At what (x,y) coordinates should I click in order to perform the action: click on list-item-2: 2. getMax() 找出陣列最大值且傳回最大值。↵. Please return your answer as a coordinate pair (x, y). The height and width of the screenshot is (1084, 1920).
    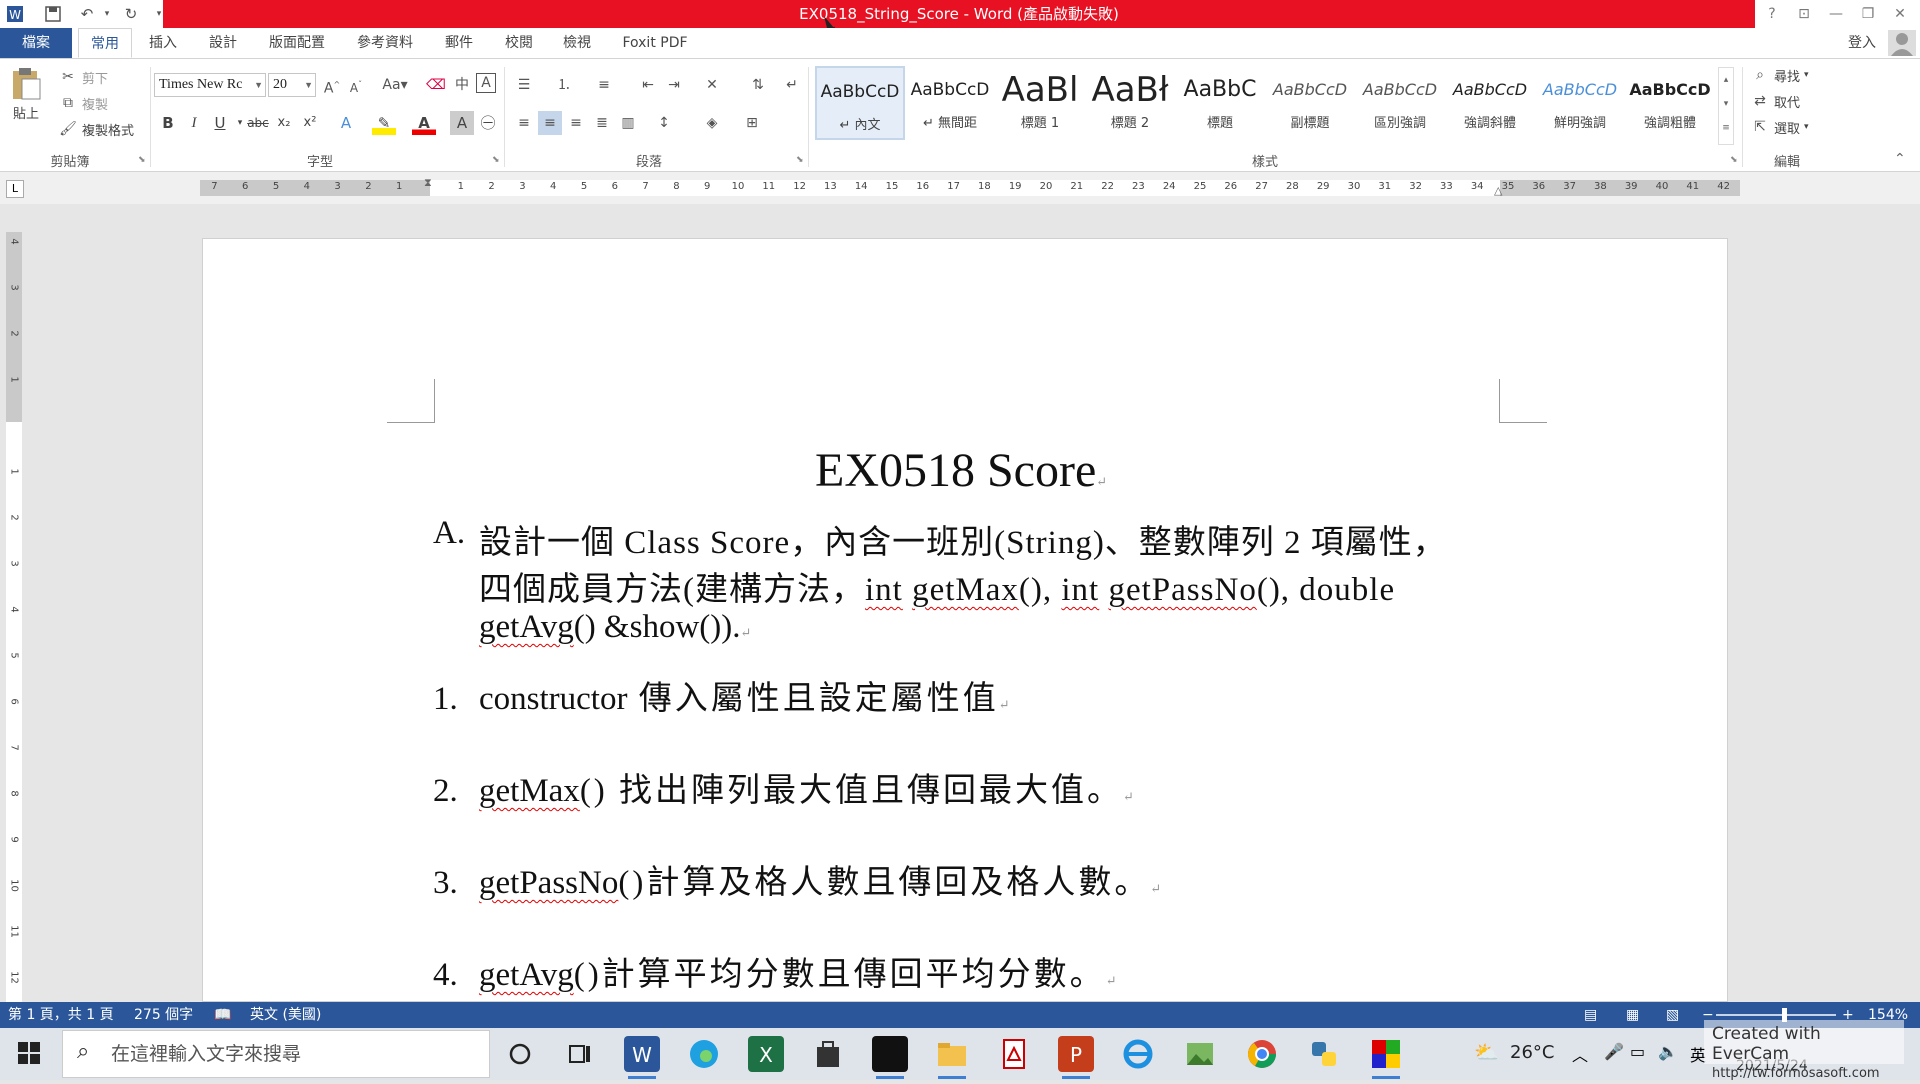
    Looking at the image, I should click on (783, 787).